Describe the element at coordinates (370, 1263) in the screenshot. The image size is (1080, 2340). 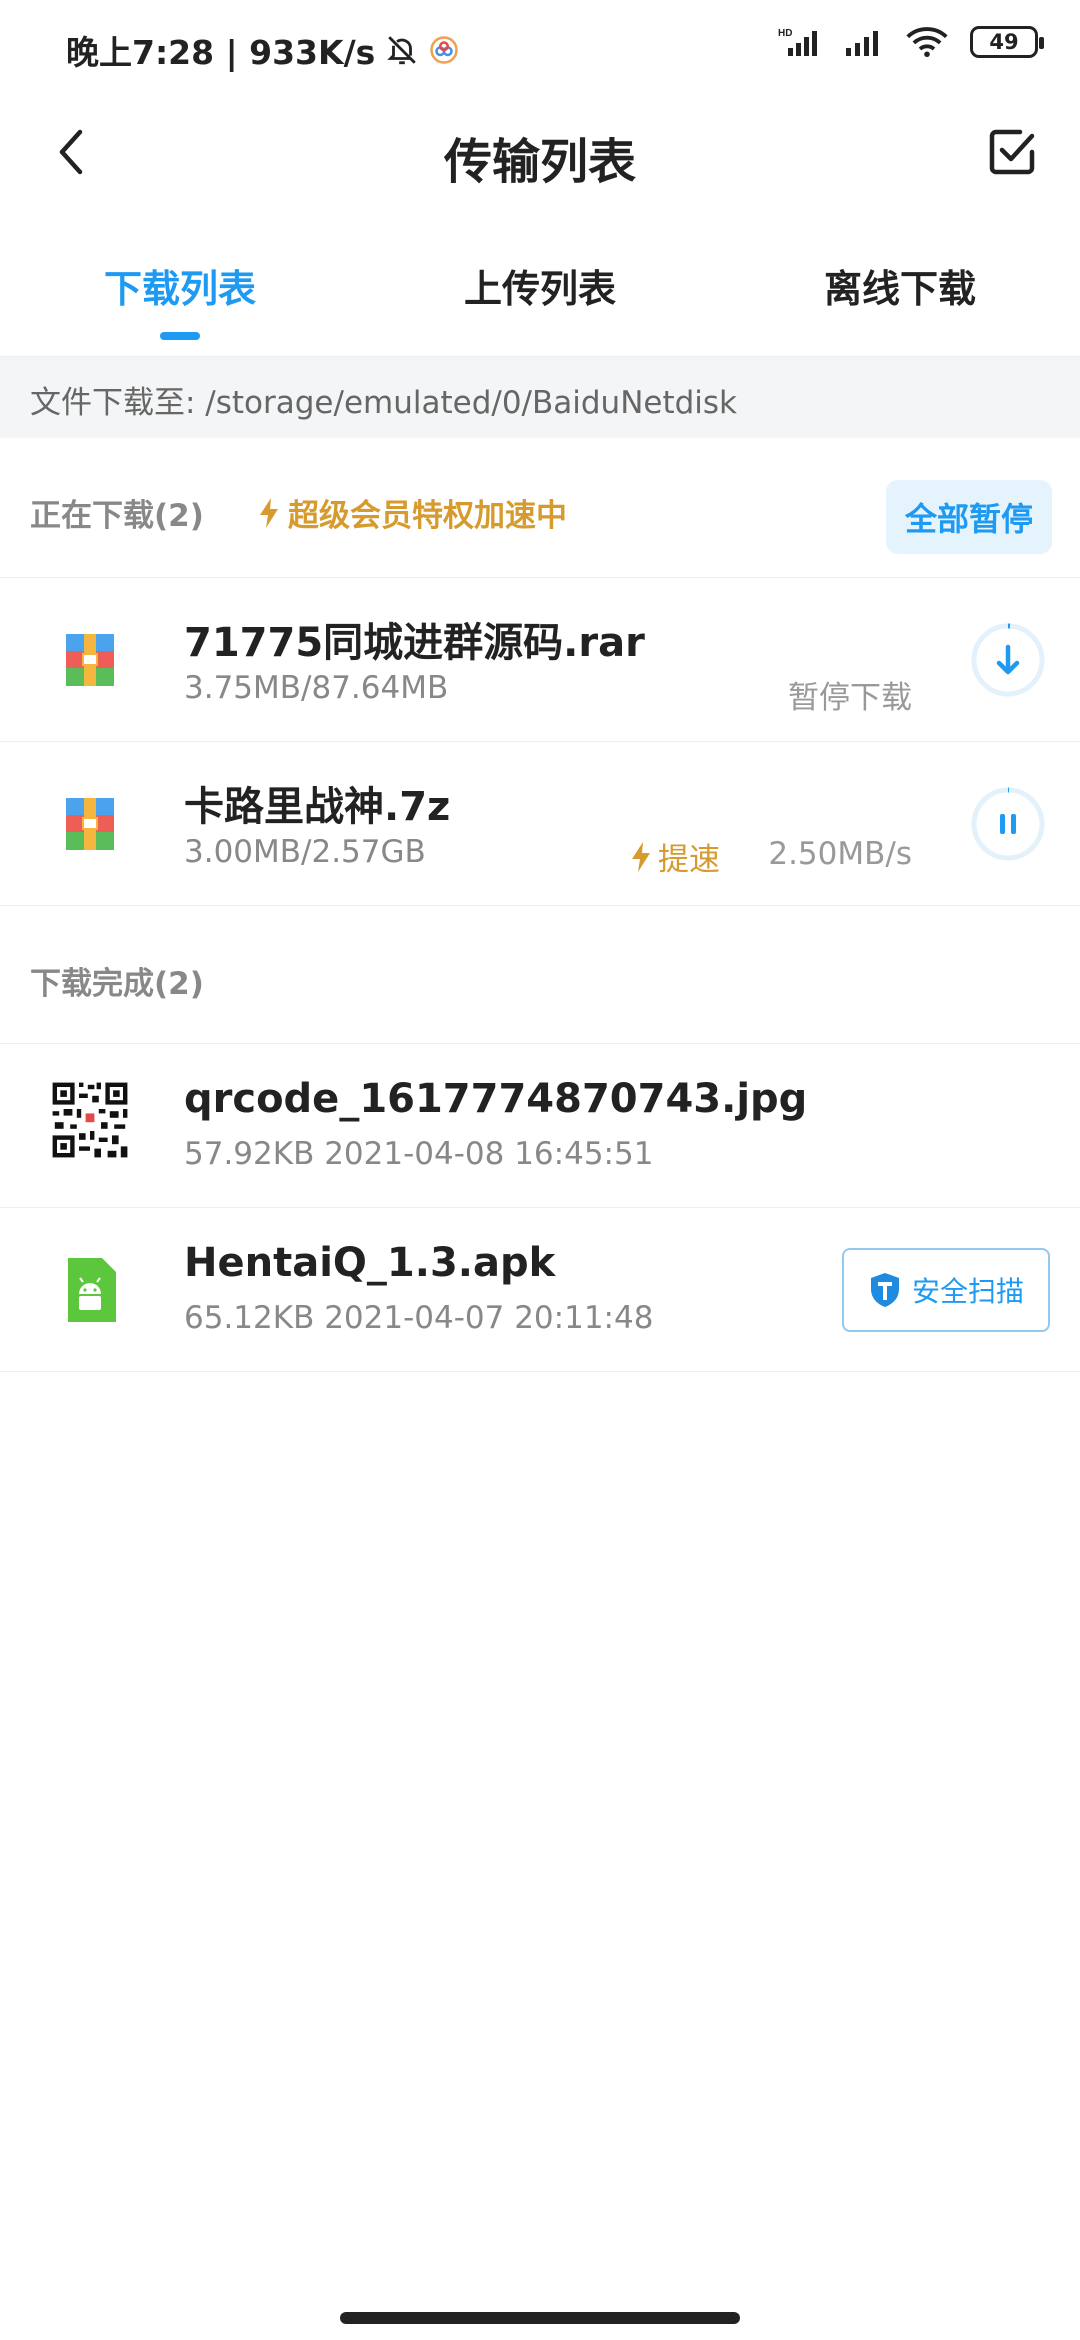
I see `file-name: HentaiQ_1.3.apk` at that location.